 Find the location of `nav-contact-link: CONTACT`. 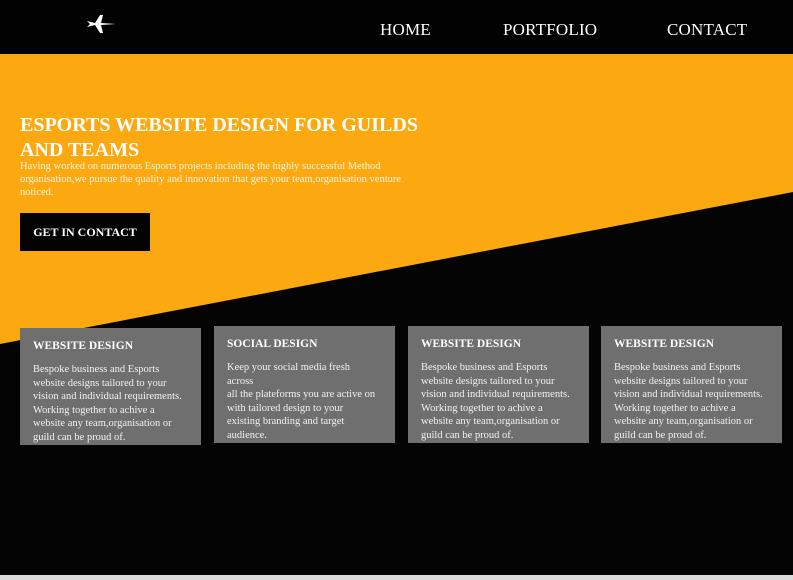

nav-contact-link: CONTACT is located at coordinates (707, 30).